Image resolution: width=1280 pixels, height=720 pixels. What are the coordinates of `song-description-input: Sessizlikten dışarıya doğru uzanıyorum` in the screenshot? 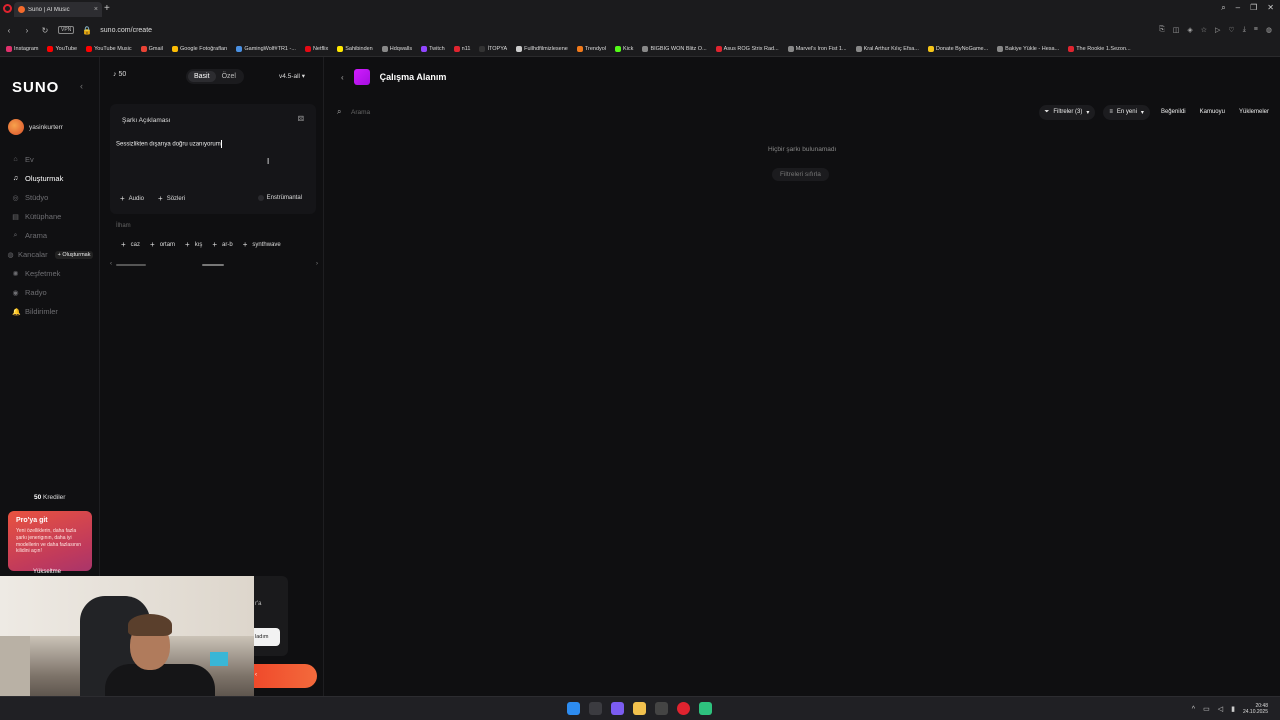 It's located at (169, 144).